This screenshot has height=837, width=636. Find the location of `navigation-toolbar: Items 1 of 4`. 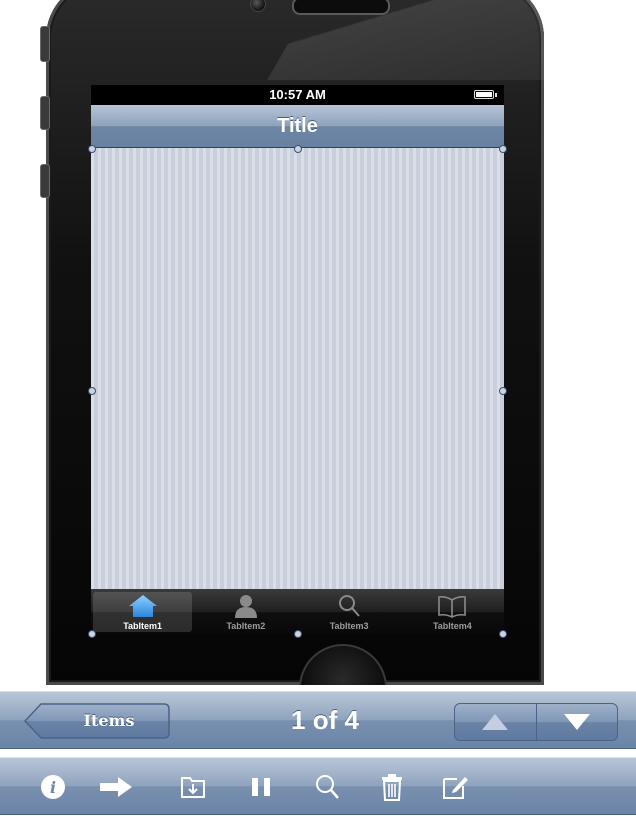

navigation-toolbar: Items 1 of 4 is located at coordinates (318, 720).